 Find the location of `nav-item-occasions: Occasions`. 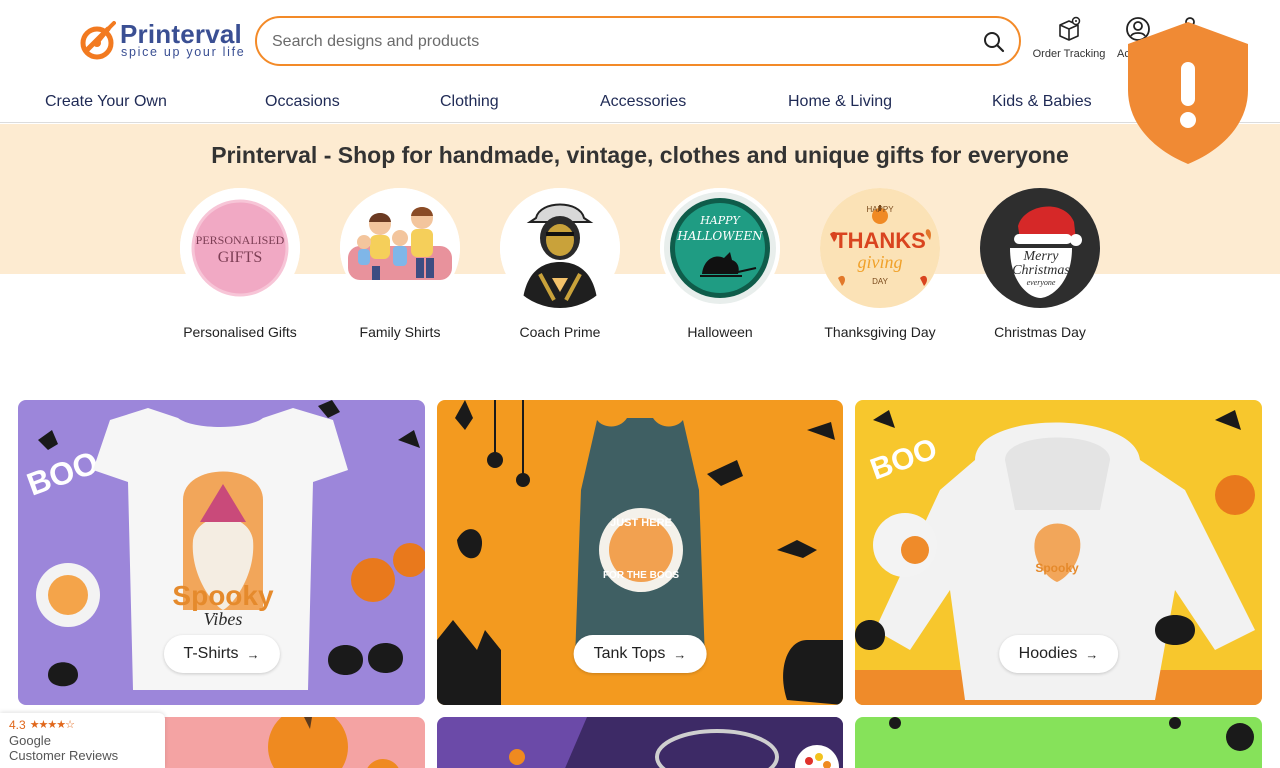

nav-item-occasions: Occasions is located at coordinates (302, 102).